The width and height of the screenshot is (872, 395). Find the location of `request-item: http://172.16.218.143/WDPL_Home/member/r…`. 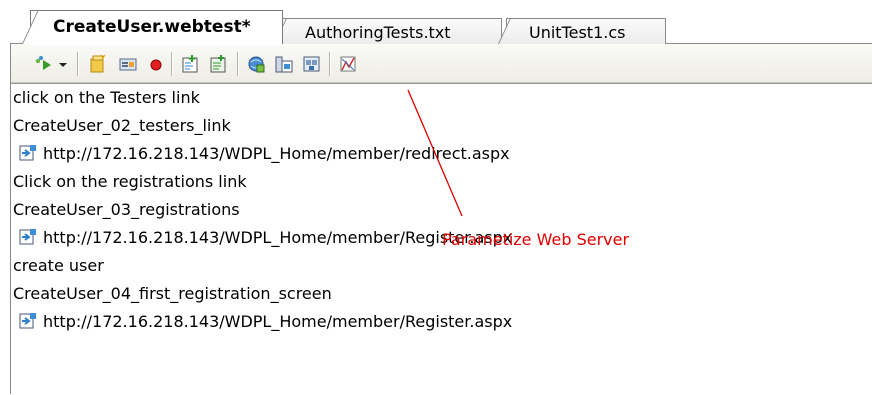

request-item: http://172.16.218.143/WDPL_Home/member/r… is located at coordinates (264, 154).